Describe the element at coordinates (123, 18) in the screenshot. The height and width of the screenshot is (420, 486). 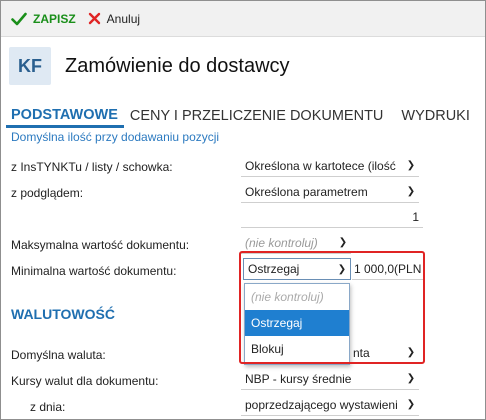
I see `cancel-label: Anuluj` at that location.